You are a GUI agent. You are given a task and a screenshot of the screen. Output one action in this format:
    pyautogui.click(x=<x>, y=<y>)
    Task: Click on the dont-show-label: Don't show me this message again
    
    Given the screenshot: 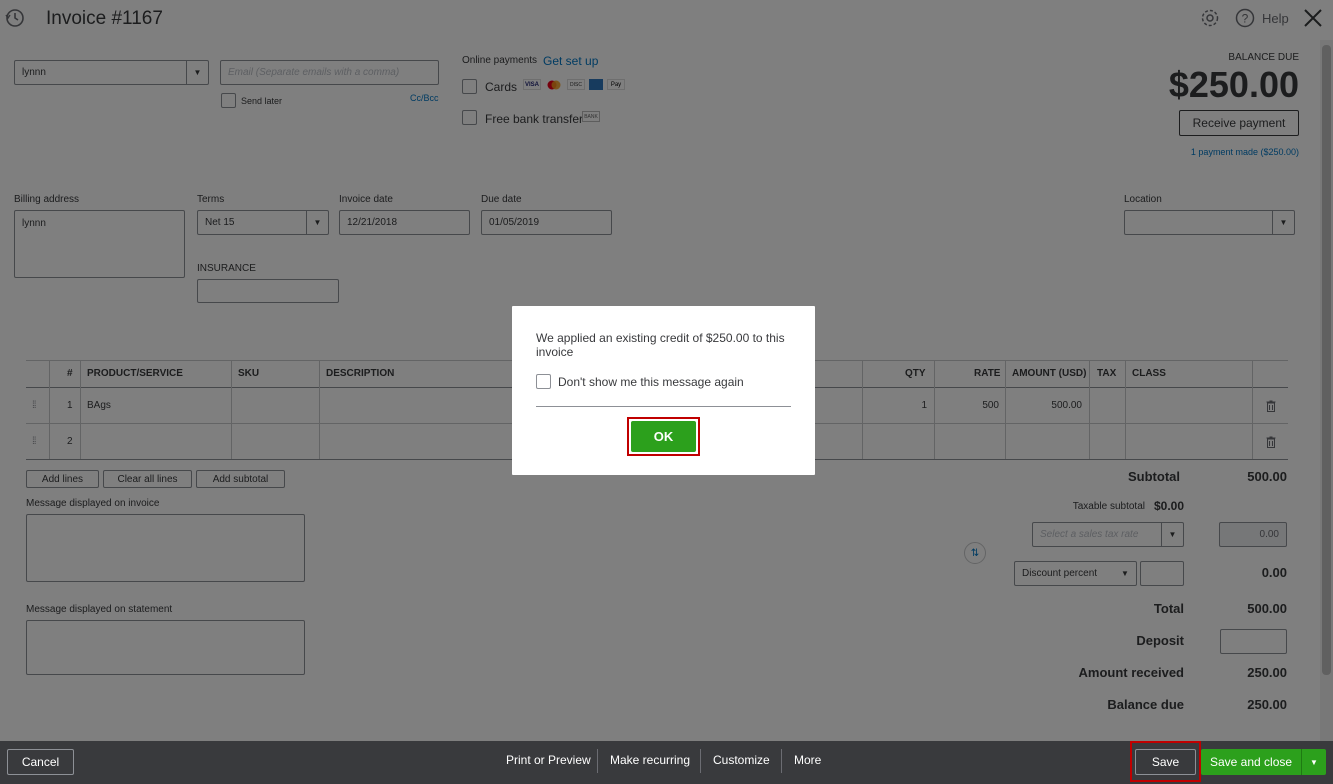 What is the action you would take?
    pyautogui.click(x=651, y=382)
    